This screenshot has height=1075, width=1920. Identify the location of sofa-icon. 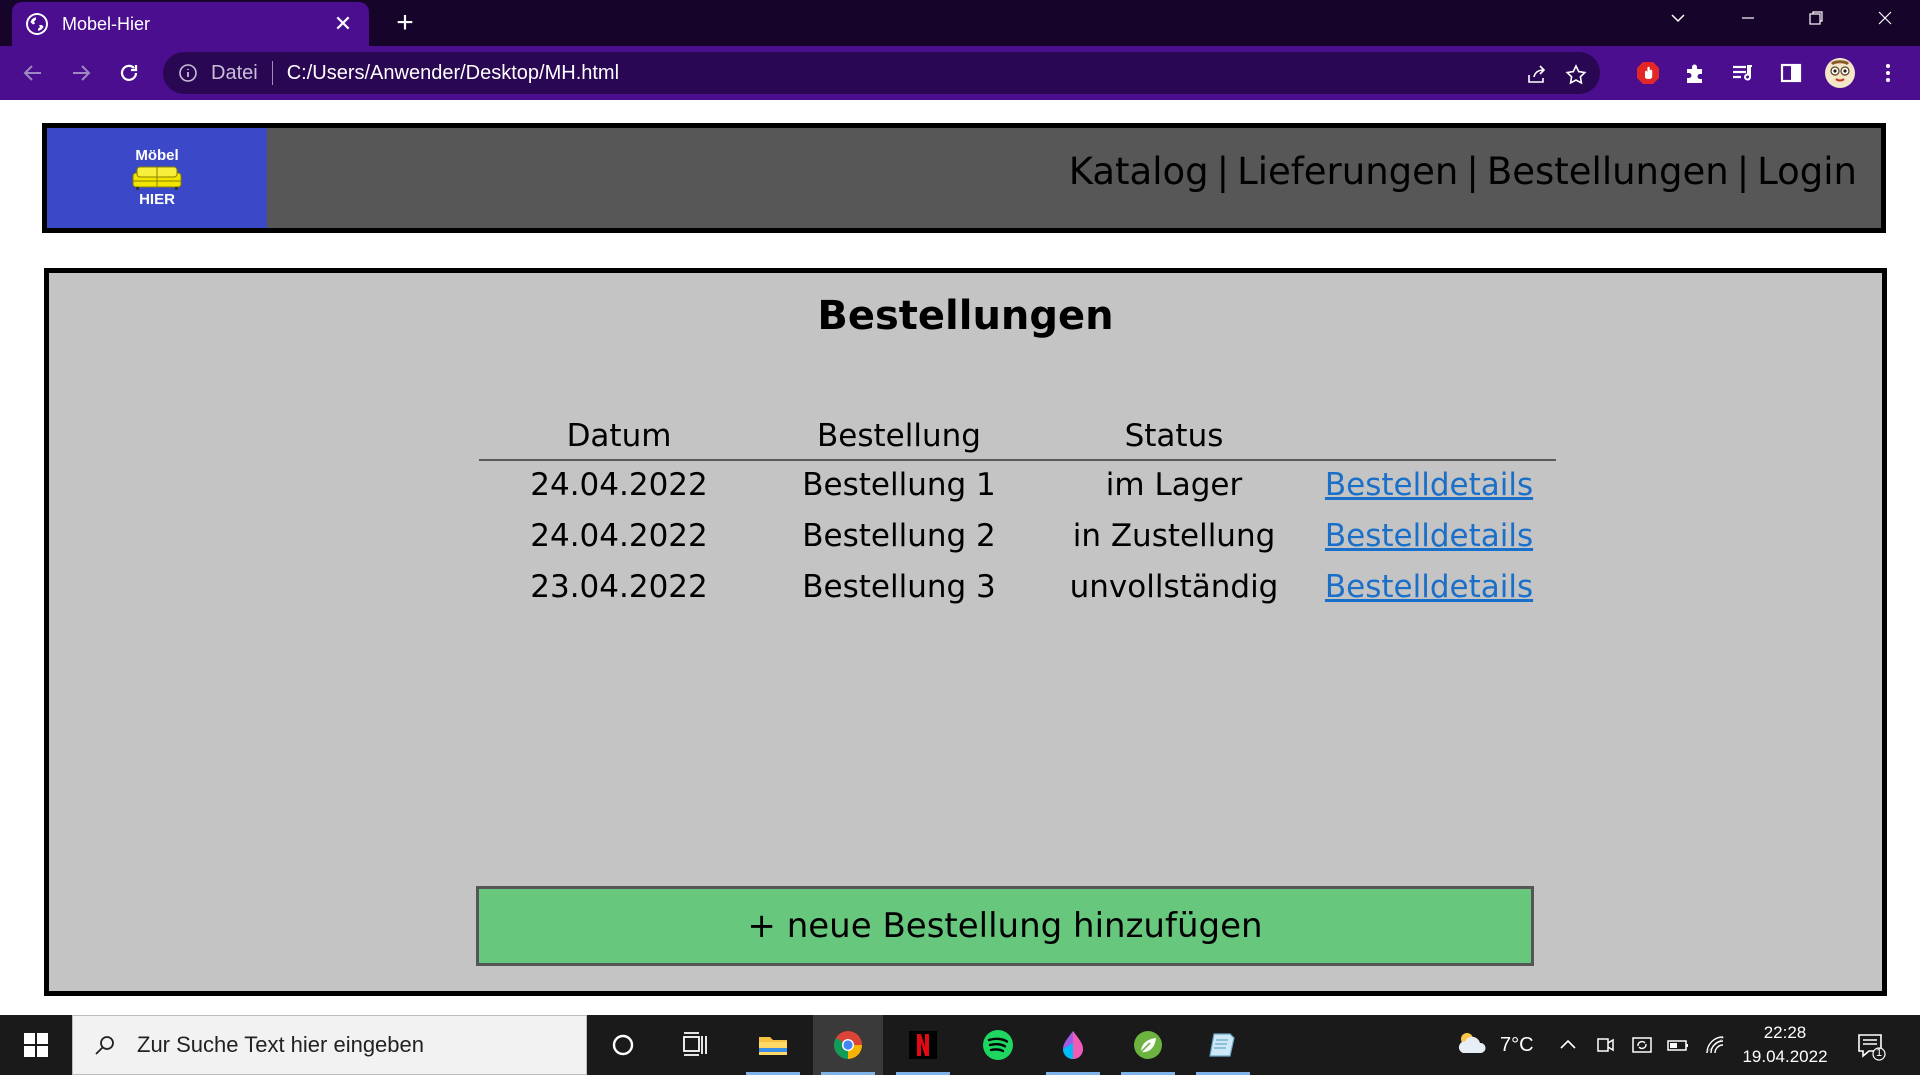
(157, 178).